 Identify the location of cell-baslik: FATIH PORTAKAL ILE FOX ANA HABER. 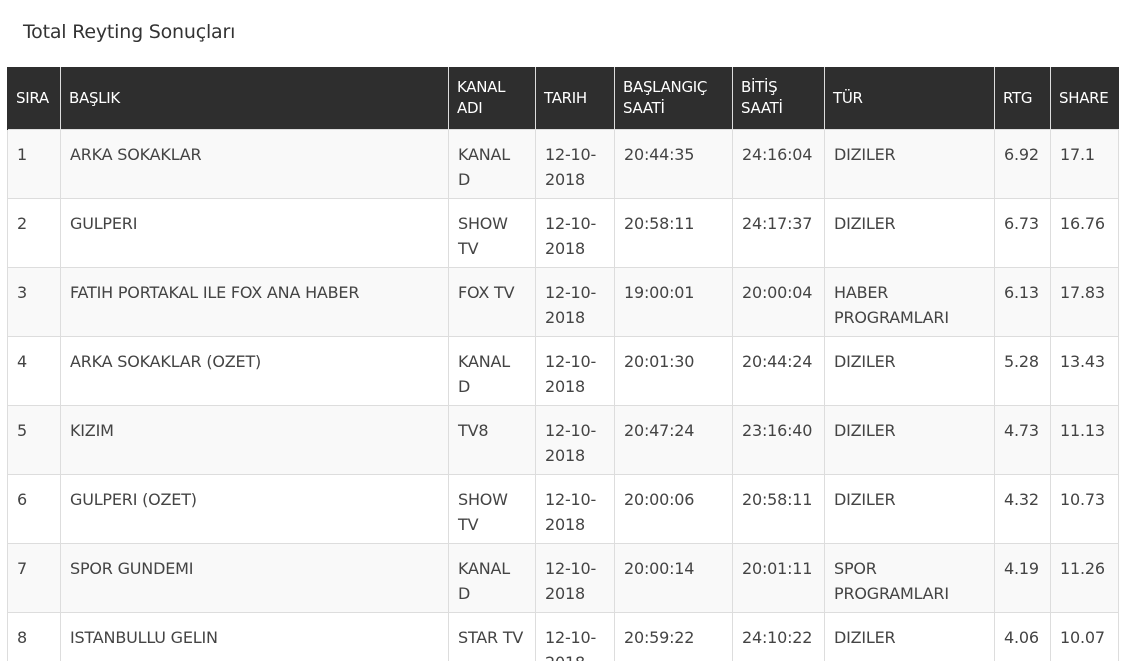
(254, 302).